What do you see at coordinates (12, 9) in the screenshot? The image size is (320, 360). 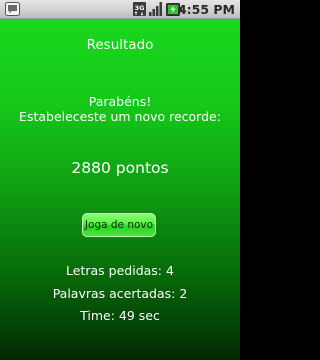 I see `notification-icon` at bounding box center [12, 9].